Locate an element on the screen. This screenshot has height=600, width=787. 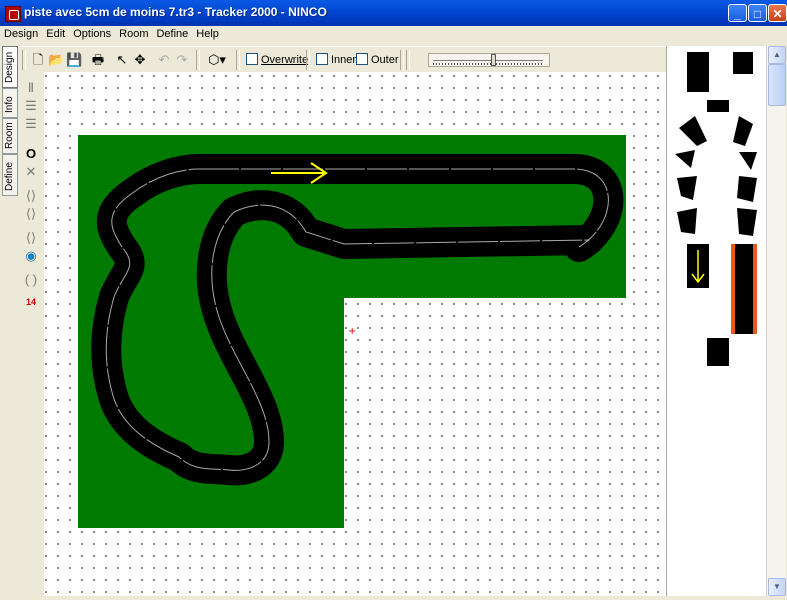
minimize-button: _ is located at coordinates (737, 13).